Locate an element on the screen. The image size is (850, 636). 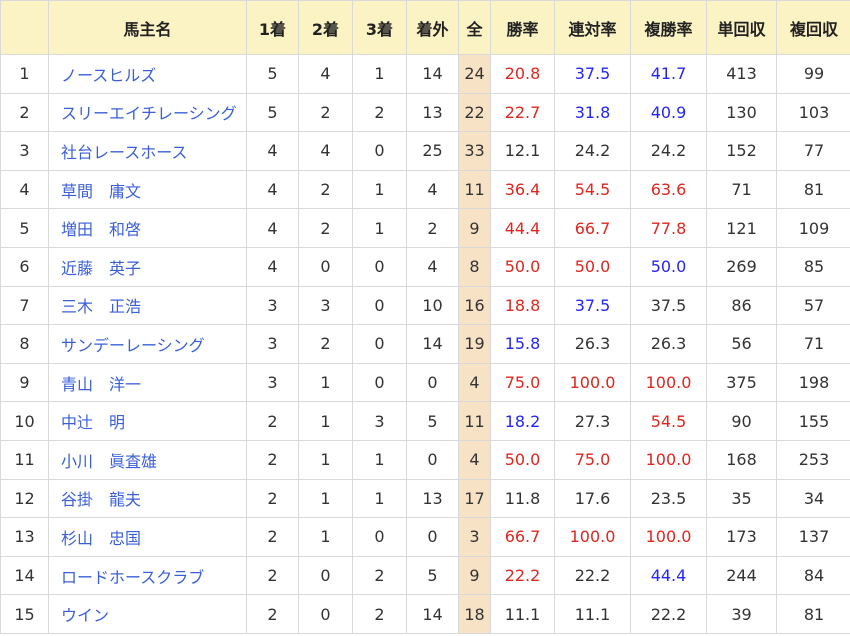
win-return-cell: 413 is located at coordinates (741, 74).